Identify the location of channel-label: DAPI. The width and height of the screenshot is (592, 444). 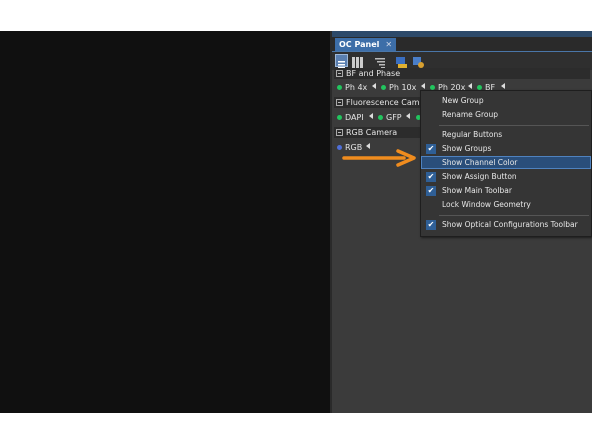
(354, 117).